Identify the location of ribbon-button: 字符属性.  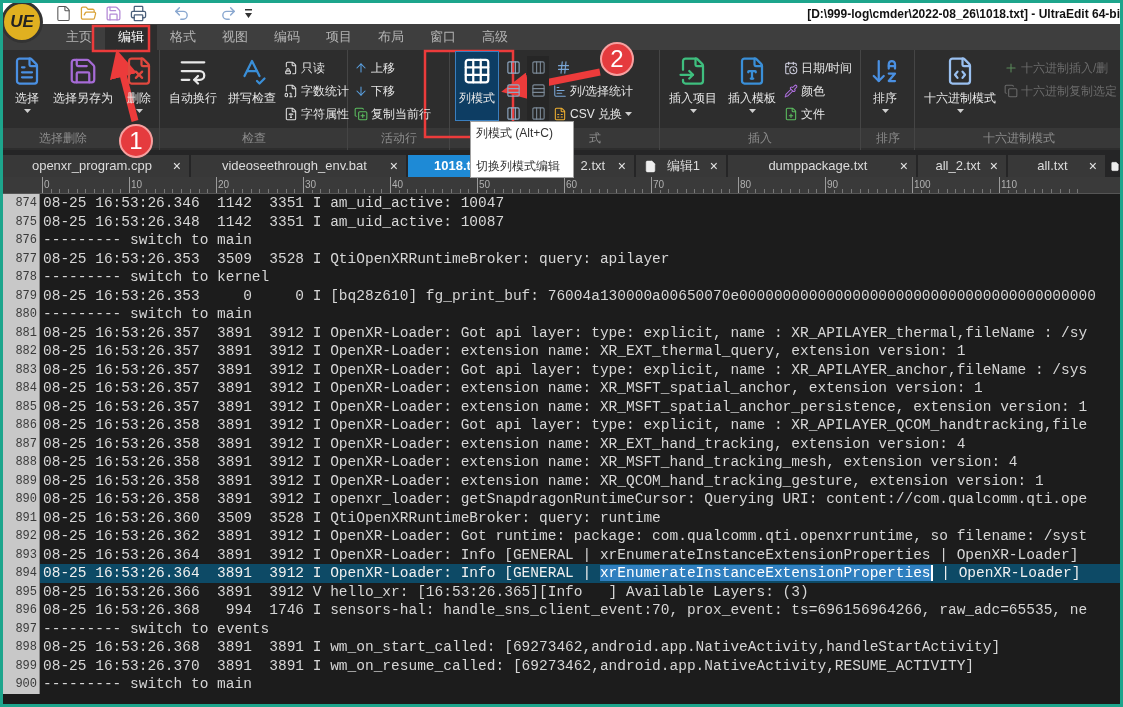
(316, 113).